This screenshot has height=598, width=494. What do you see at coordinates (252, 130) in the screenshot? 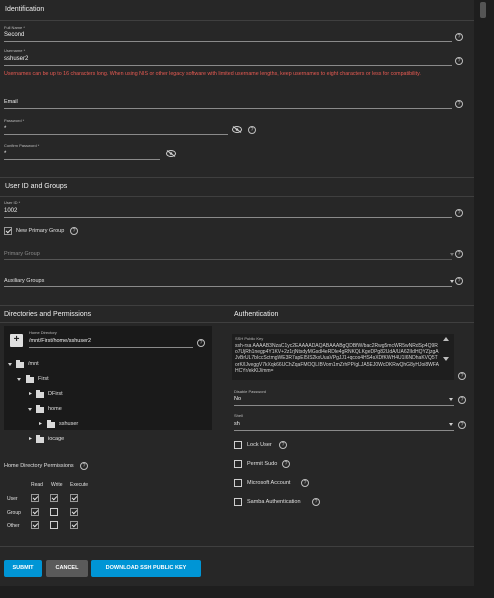
I see `password-help-icon: ?` at bounding box center [252, 130].